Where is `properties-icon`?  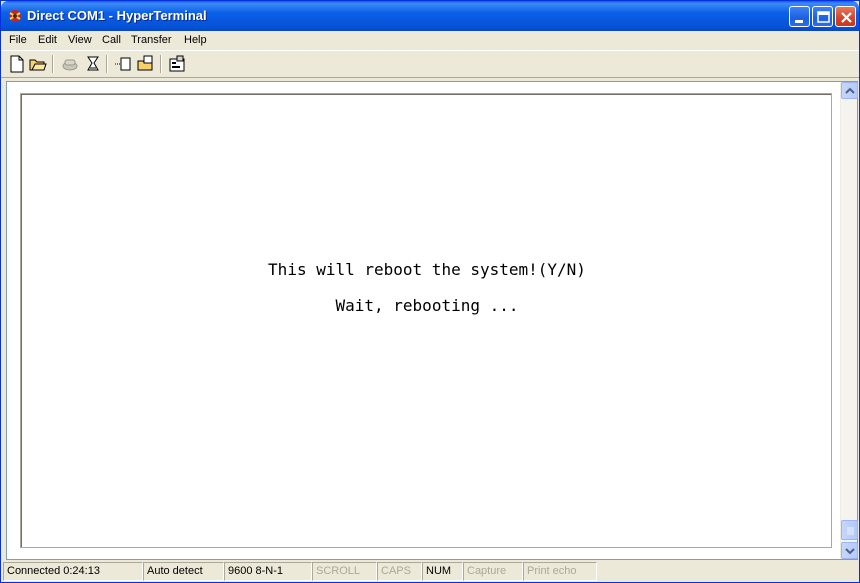
properties-icon is located at coordinates (177, 64).